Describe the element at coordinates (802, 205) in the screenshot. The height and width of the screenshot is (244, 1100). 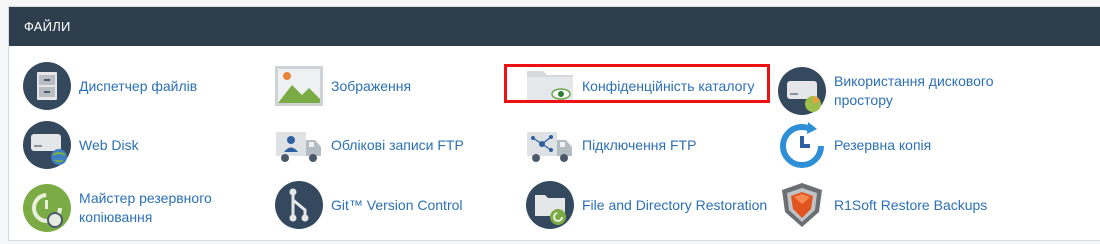
I see `r1soft-shield-icon` at that location.